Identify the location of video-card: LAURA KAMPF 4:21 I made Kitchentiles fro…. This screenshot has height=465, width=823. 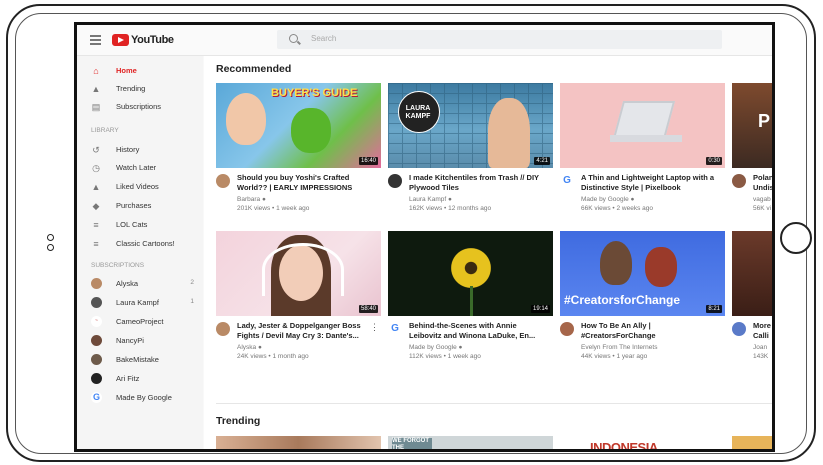
(470, 148).